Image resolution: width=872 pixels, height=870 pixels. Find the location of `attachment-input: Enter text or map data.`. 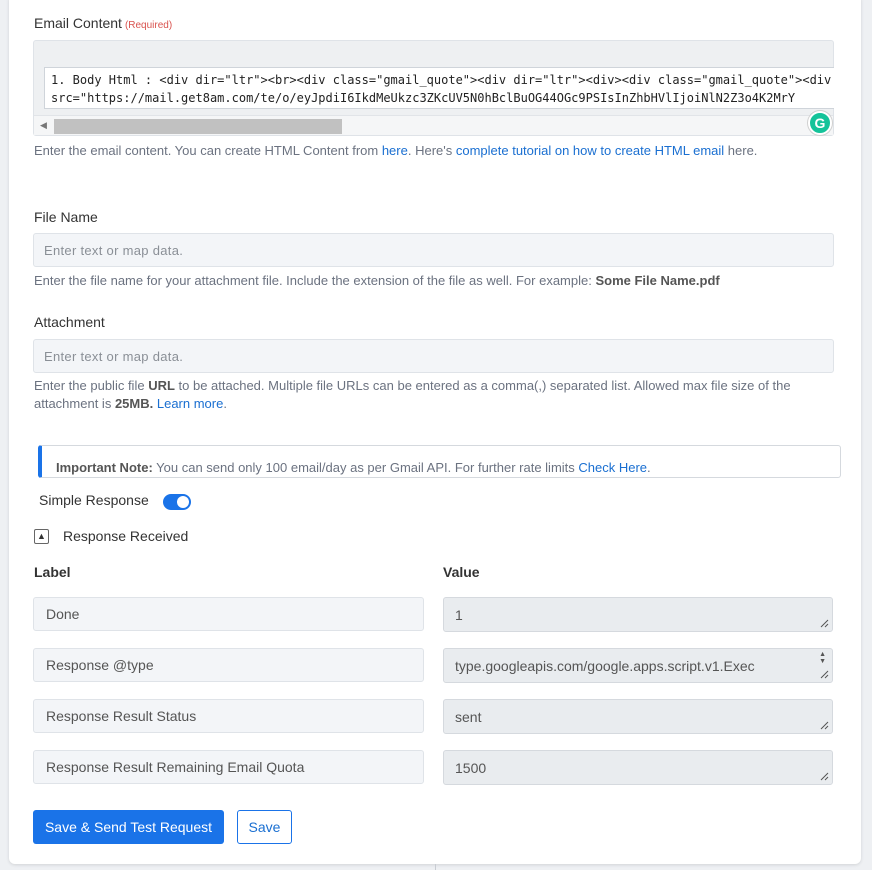

attachment-input: Enter text or map data. is located at coordinates (433, 356).